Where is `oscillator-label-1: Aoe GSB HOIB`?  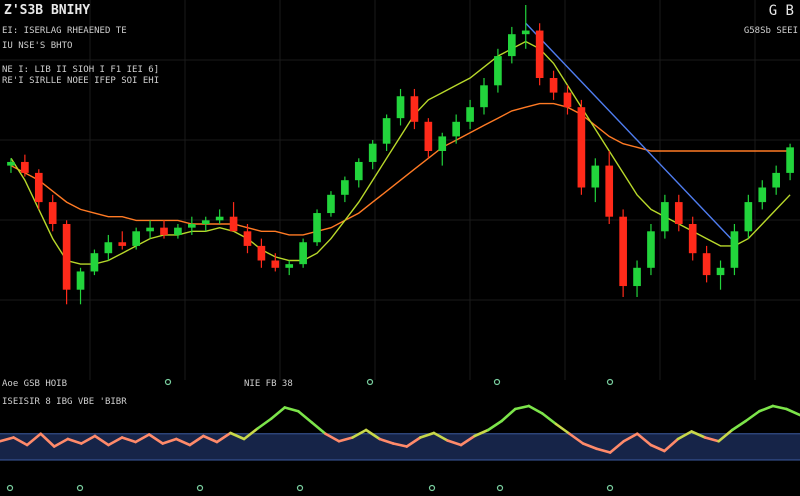
oscillator-label-1: Aoe GSB HOIB is located at coordinates (35, 384).